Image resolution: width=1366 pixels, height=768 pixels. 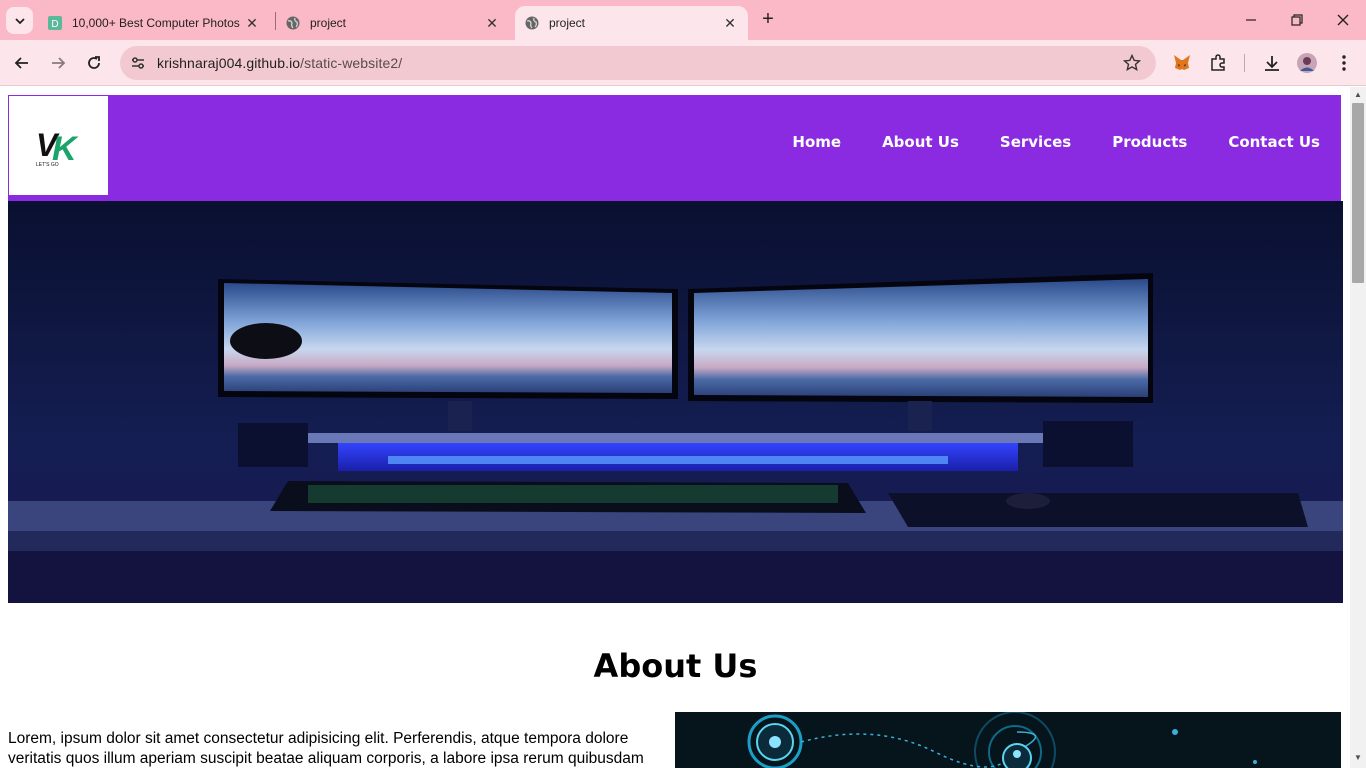 I want to click on chevron-down-icon, so click(x=19, y=20).